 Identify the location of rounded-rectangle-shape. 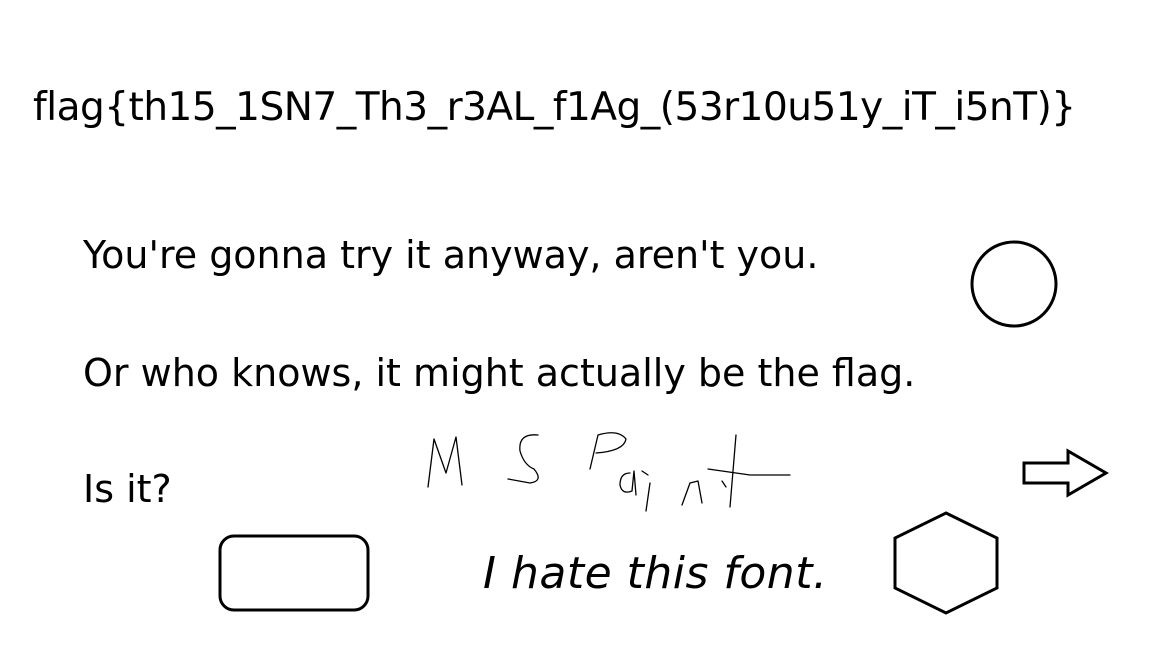
(294, 573).